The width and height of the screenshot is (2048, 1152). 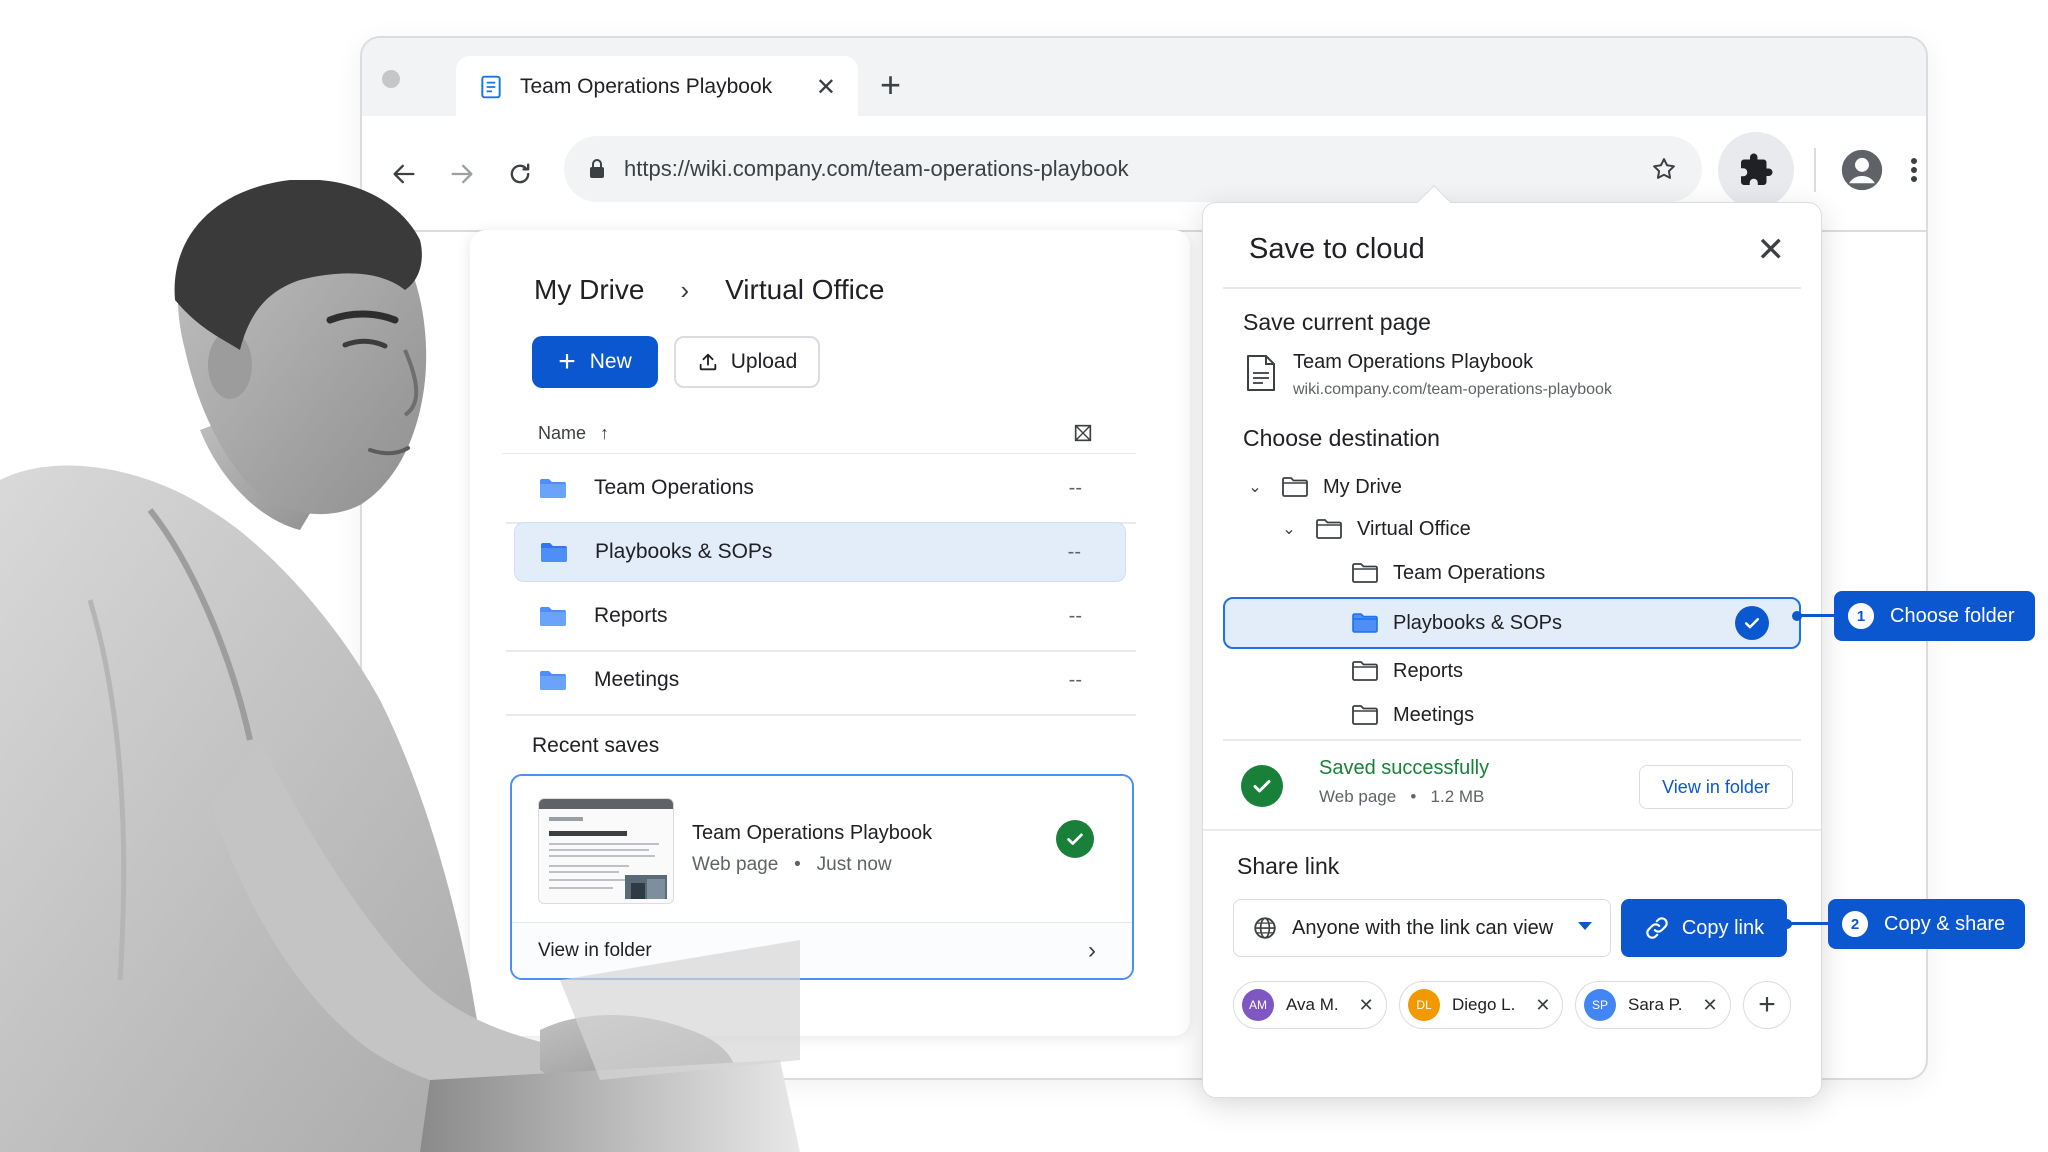 I want to click on puzzle-icon, so click(x=1757, y=169).